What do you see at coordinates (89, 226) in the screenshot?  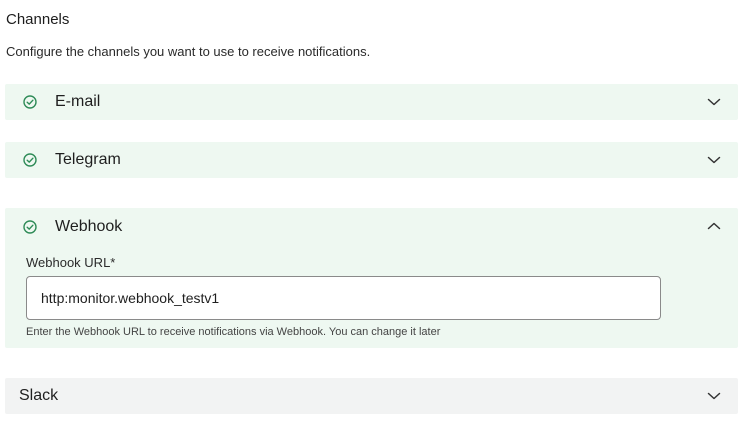 I see `channel-label-webhook: Webhook` at bounding box center [89, 226].